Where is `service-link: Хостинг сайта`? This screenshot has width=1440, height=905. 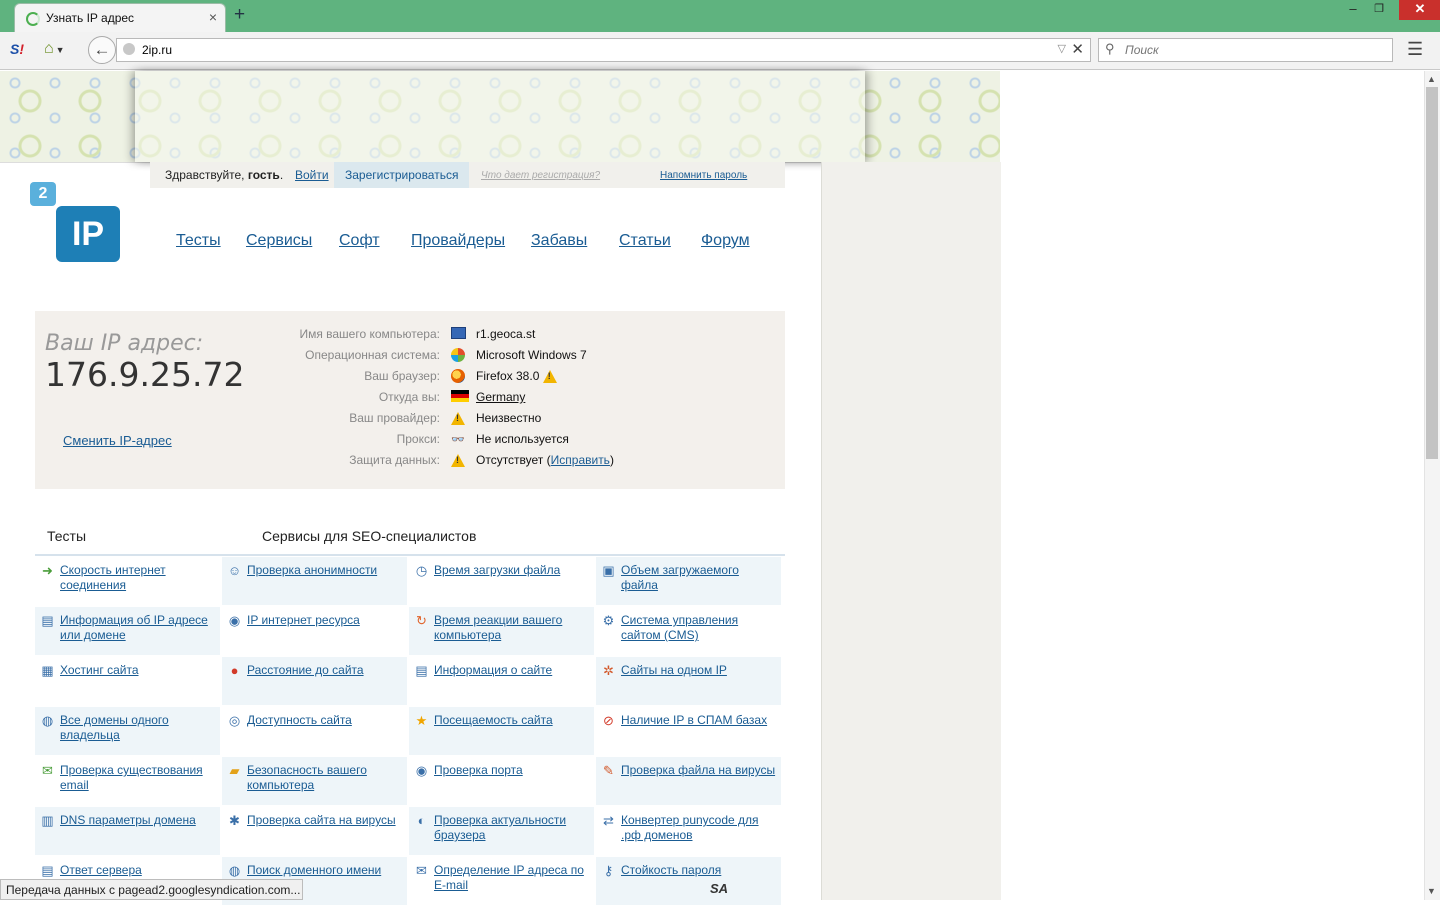 service-link: Хостинг сайта is located at coordinates (139, 670).